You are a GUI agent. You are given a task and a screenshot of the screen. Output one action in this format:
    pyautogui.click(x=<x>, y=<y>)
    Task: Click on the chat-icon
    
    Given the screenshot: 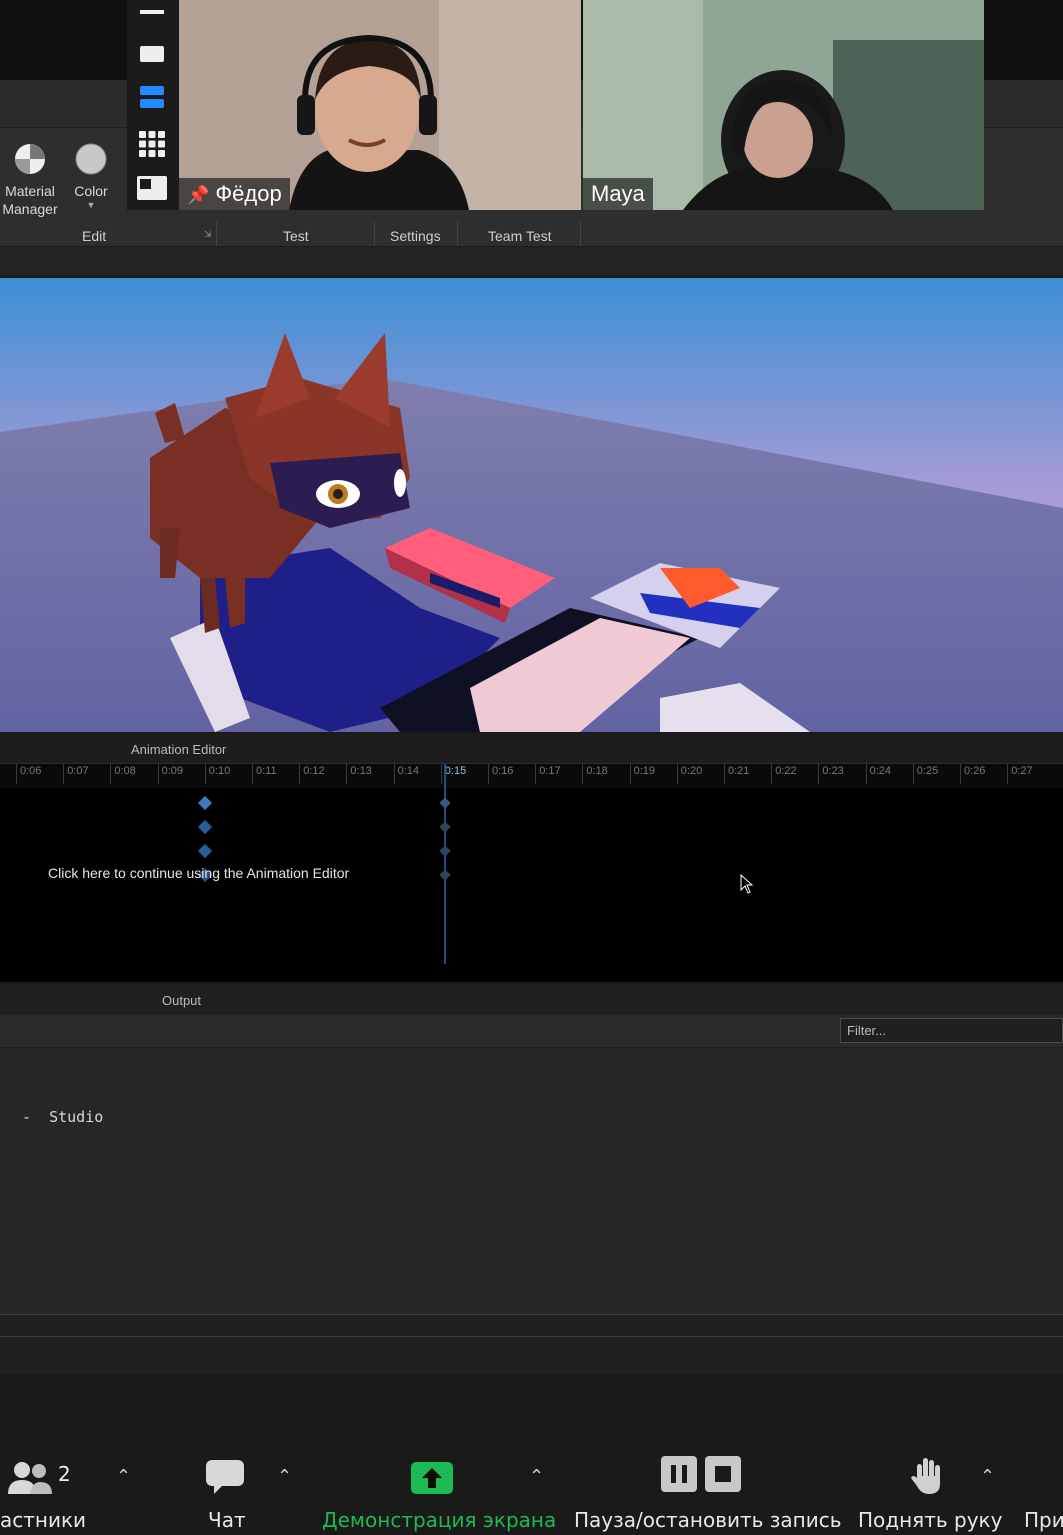 What is the action you would take?
    pyautogui.click(x=225, y=1477)
    